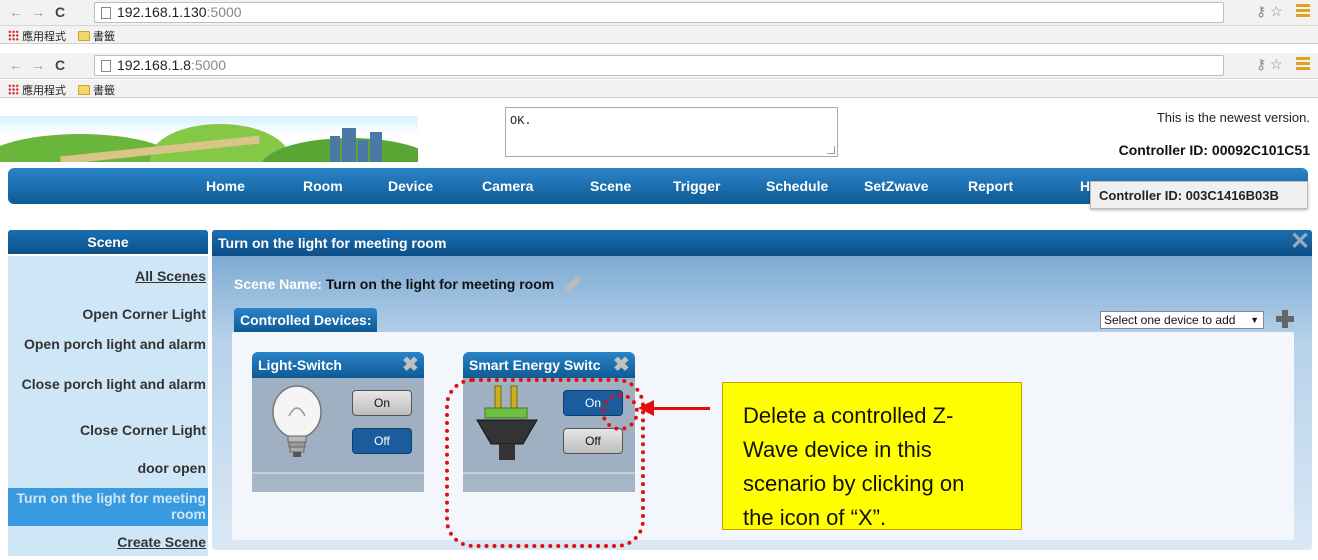 The width and height of the screenshot is (1318, 560). Describe the element at coordinates (659, 89) in the screenshot. I see `bookmarks-bar-2: 應用程式 書籤` at that location.